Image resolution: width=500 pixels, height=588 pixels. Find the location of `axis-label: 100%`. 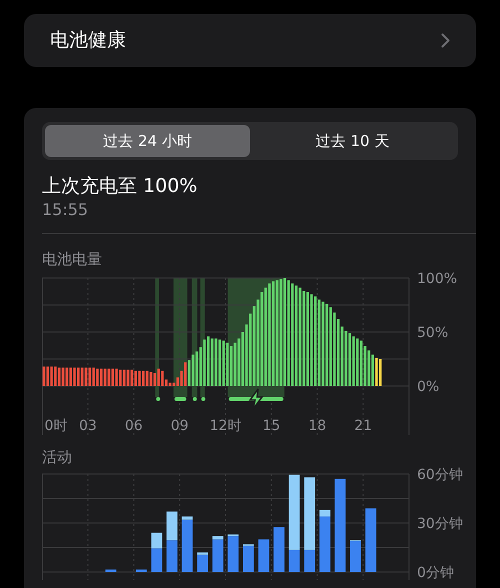

axis-label: 100% is located at coordinates (437, 279).